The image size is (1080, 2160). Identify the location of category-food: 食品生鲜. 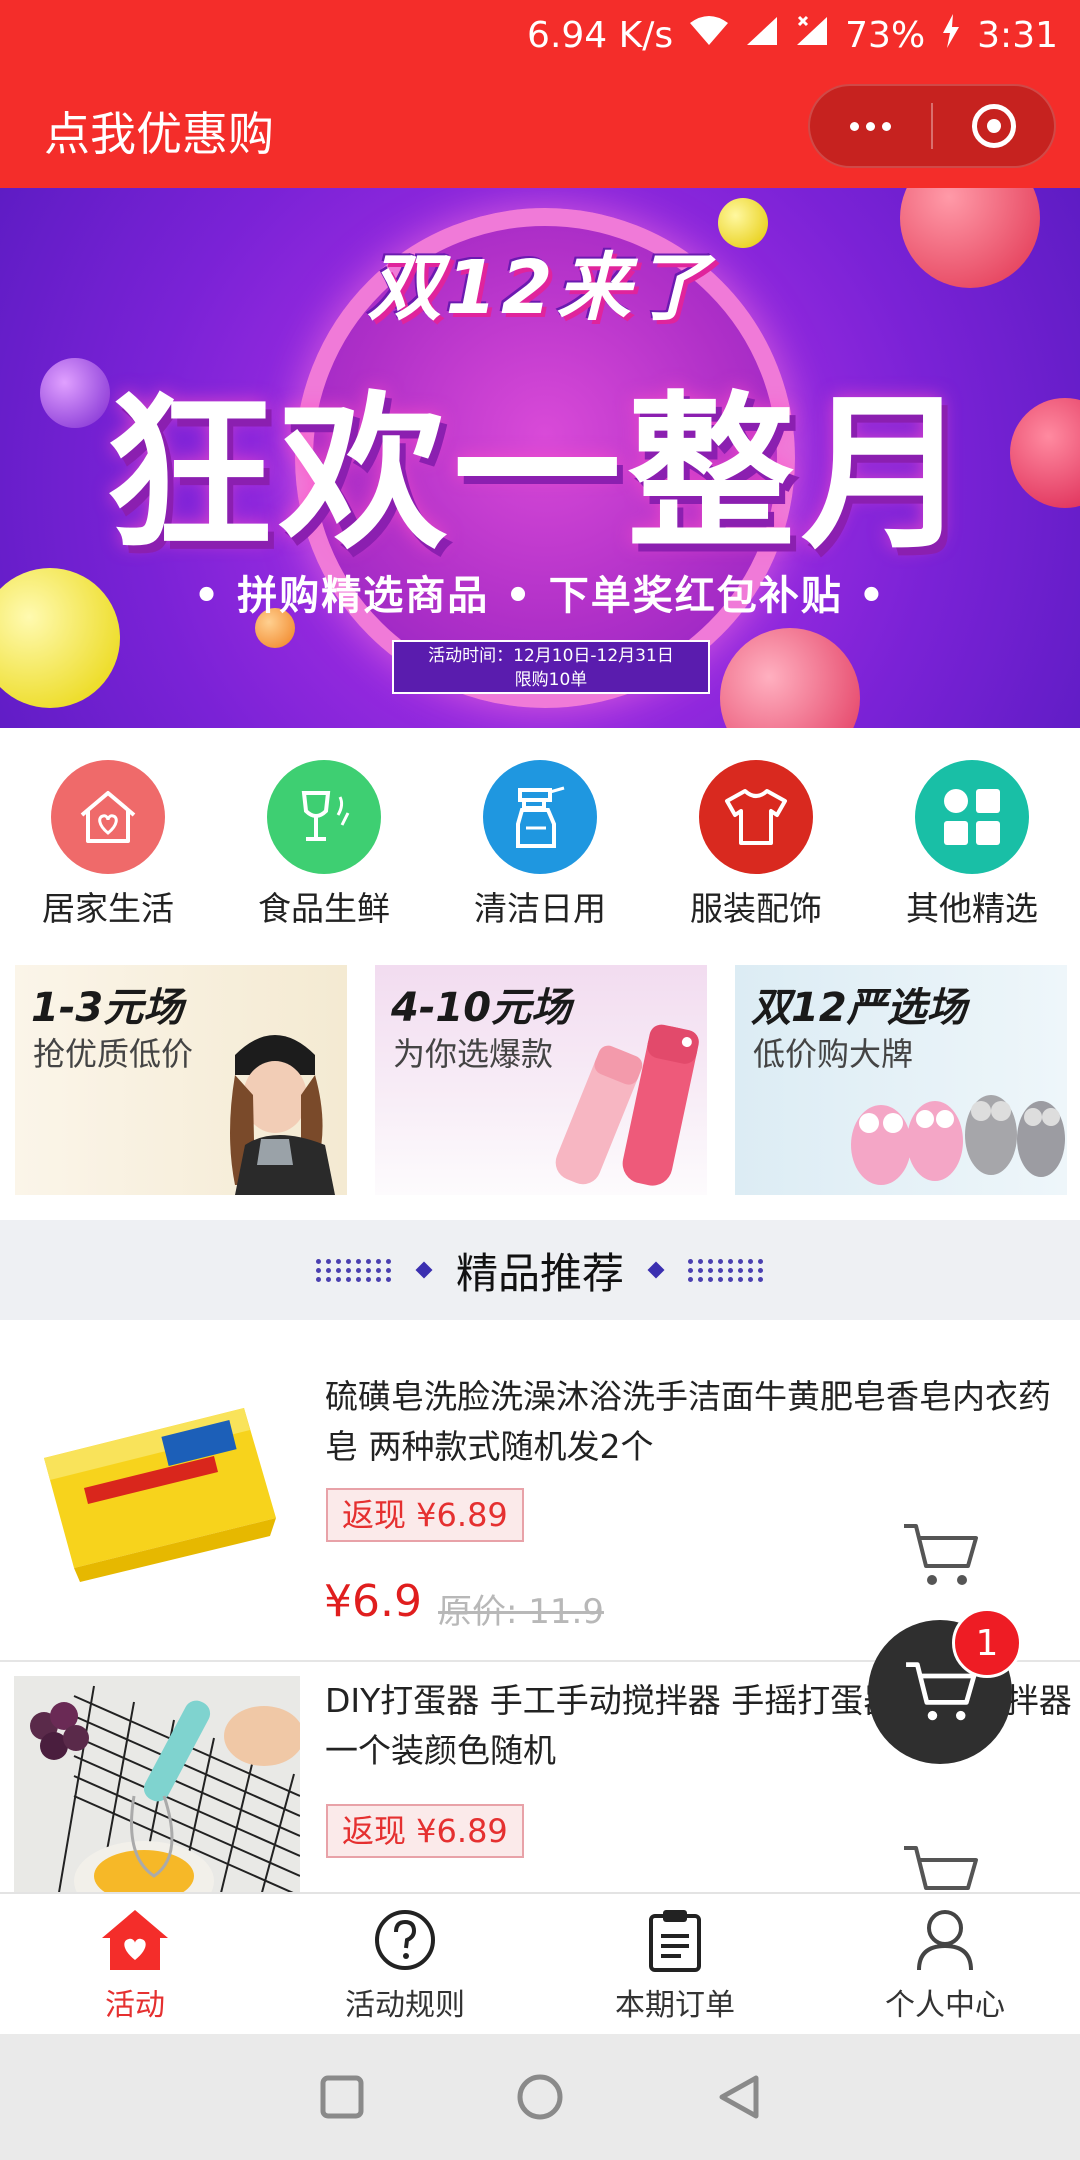
(324, 840).